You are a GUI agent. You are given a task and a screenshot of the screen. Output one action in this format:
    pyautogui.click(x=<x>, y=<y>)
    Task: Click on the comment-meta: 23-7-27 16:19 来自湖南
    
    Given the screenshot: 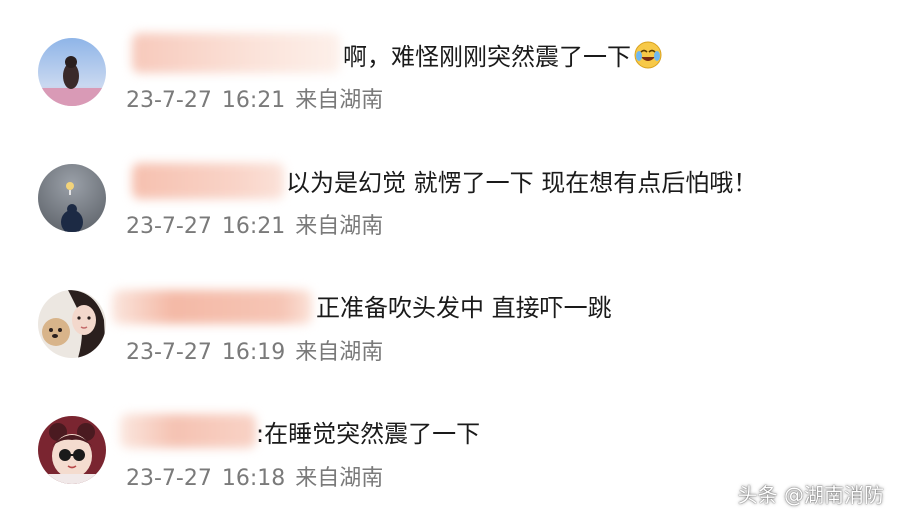 What is the action you would take?
    pyautogui.click(x=254, y=353)
    